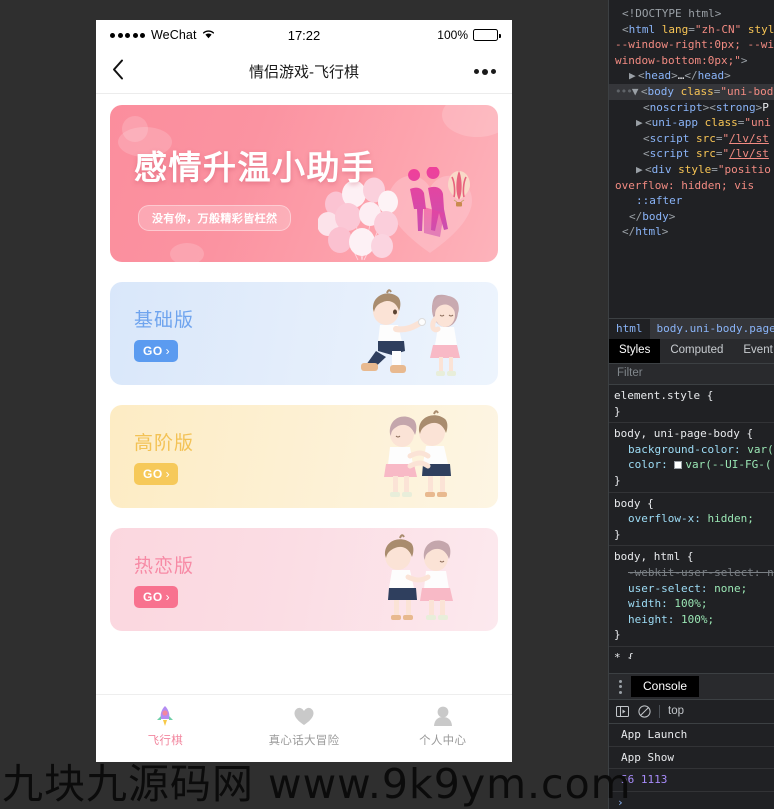 The width and height of the screenshot is (774, 809). What do you see at coordinates (417, 453) in the screenshot?
I see `couple-kiss-illustration` at bounding box center [417, 453].